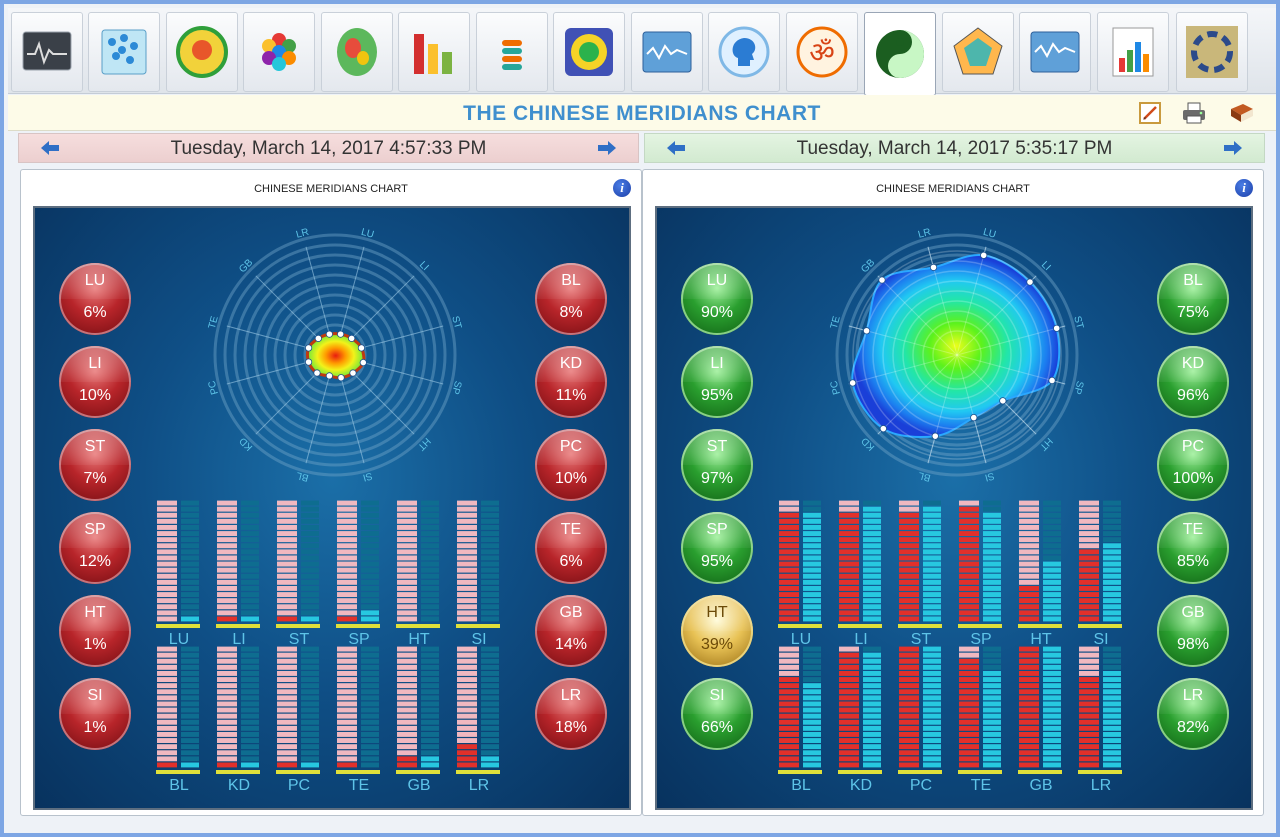  Describe the element at coordinates (900, 54) in the screenshot. I see `toolbar-button-yin-yang` at that location.